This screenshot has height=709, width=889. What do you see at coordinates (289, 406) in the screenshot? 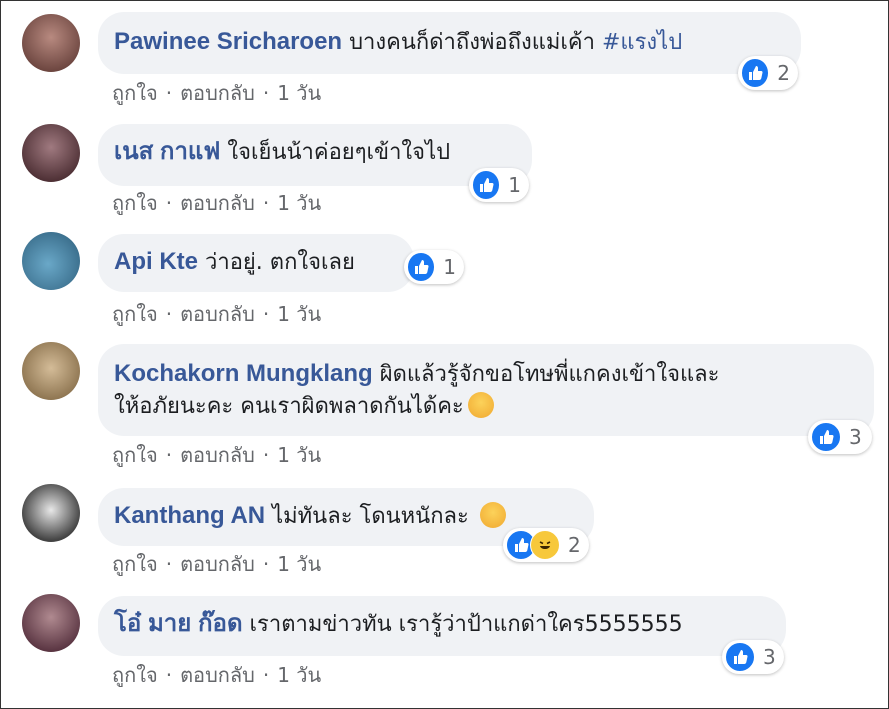
I see `comment-text-line2: ให้อภัยนะคะ คนเราผิดพลาดกันได้คะ` at bounding box center [289, 406].